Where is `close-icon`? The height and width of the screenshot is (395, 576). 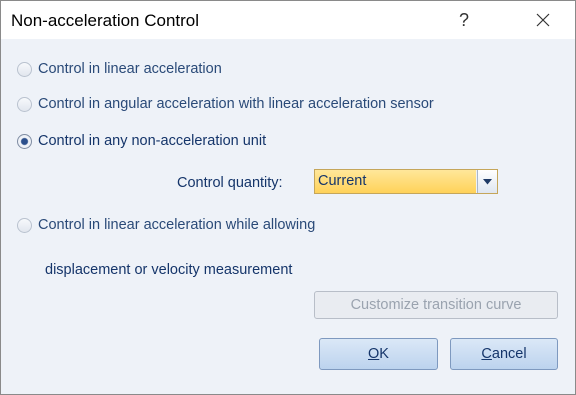 close-icon is located at coordinates (543, 20).